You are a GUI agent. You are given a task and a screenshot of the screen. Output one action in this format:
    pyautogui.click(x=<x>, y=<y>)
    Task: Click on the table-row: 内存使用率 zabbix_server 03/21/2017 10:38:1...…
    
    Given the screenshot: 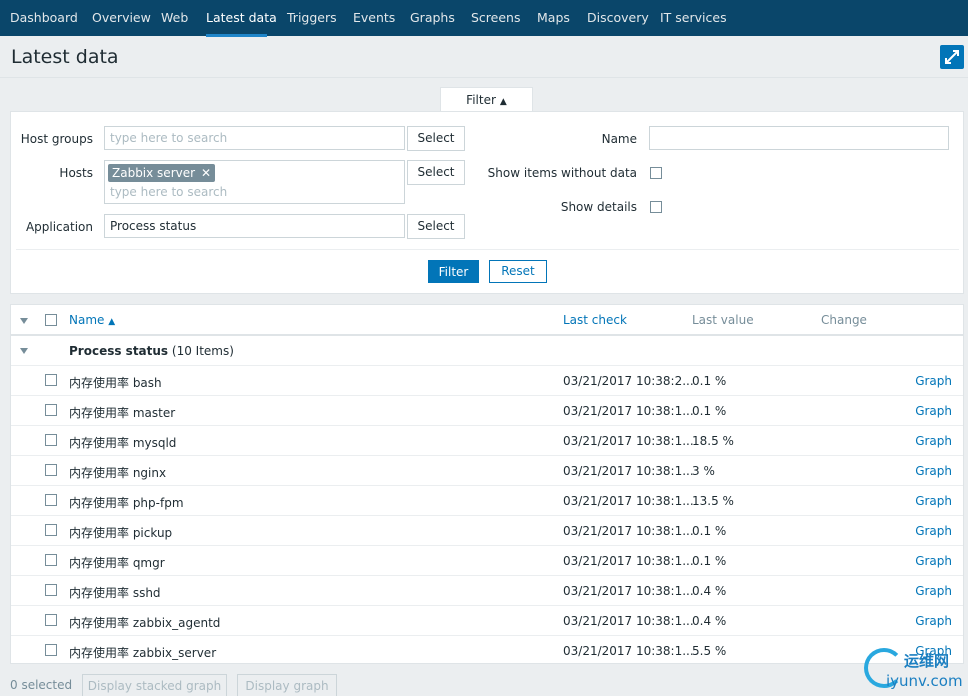 What is the action you would take?
    pyautogui.click(x=487, y=649)
    